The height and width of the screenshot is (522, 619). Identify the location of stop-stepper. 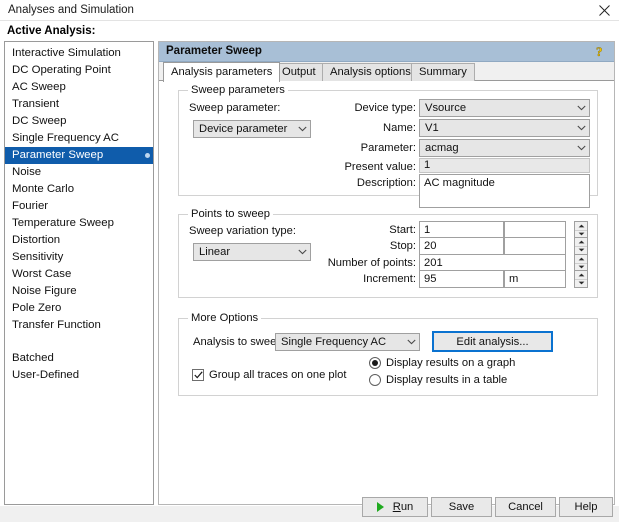
(581, 246).